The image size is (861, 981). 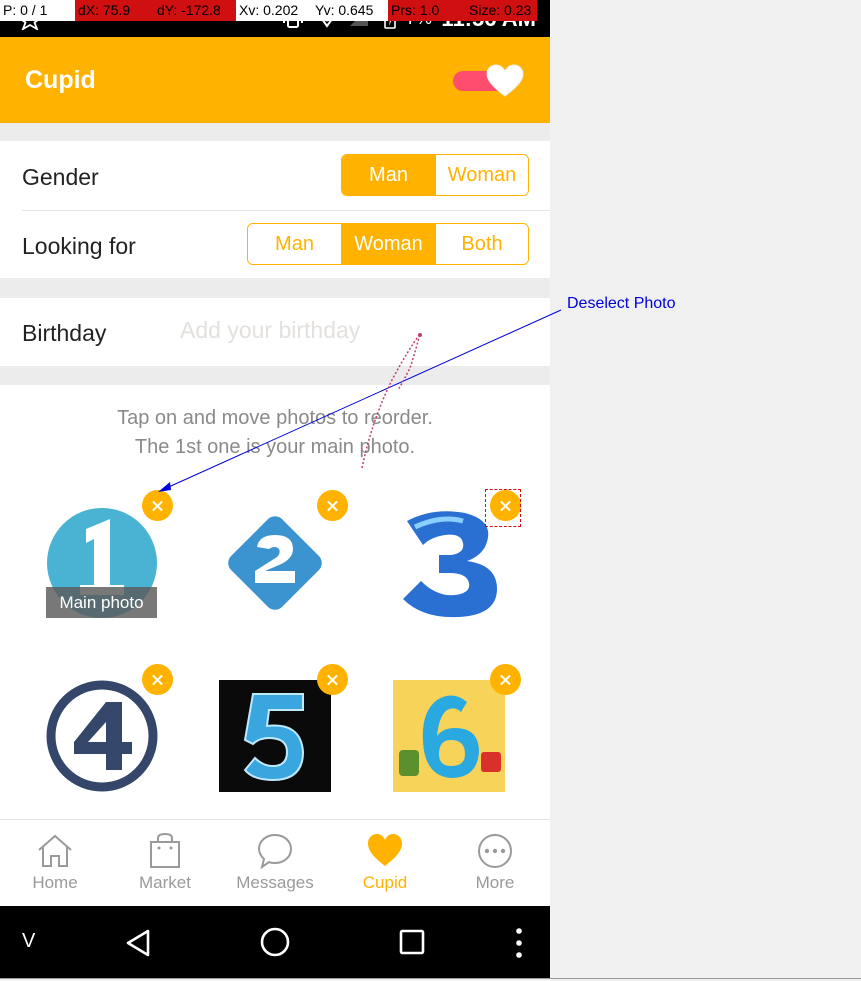 I want to click on nav-item-home: Home, so click(x=55, y=863).